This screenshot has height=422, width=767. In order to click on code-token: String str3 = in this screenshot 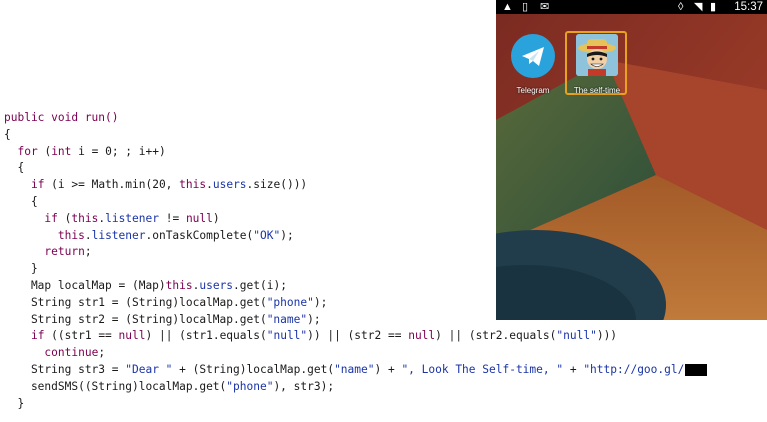, I will do `click(65, 369)`.